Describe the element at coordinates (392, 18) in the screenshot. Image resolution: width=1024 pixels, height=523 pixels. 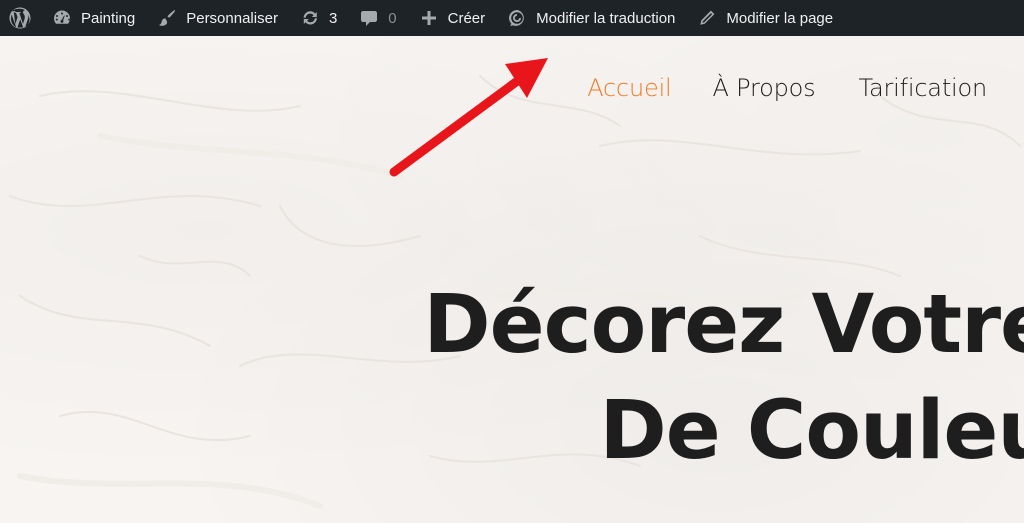
I see `comments-count: 0` at that location.